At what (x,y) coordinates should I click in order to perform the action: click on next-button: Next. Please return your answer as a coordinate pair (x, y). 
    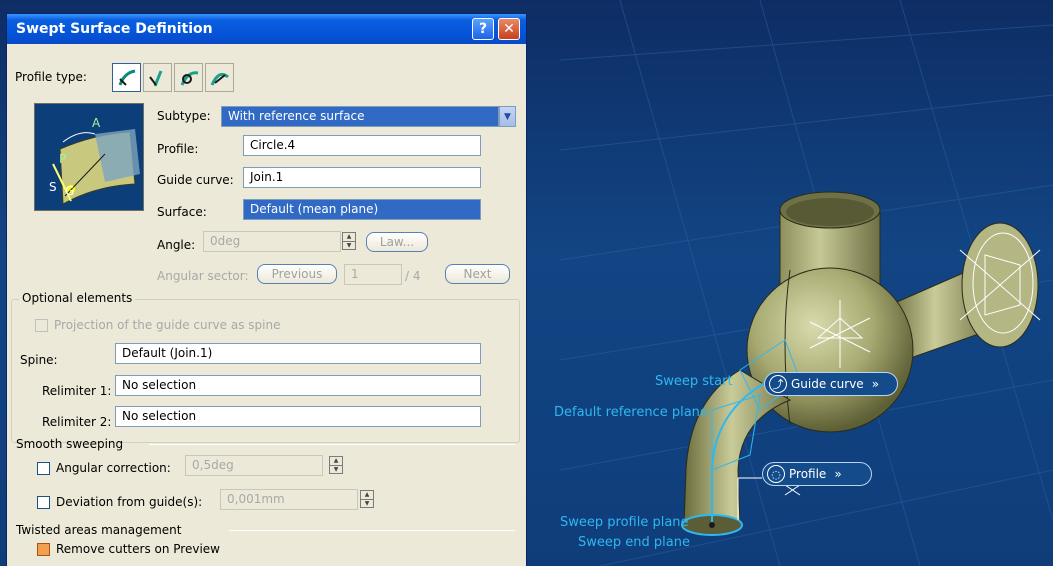
    Looking at the image, I should click on (477, 274).